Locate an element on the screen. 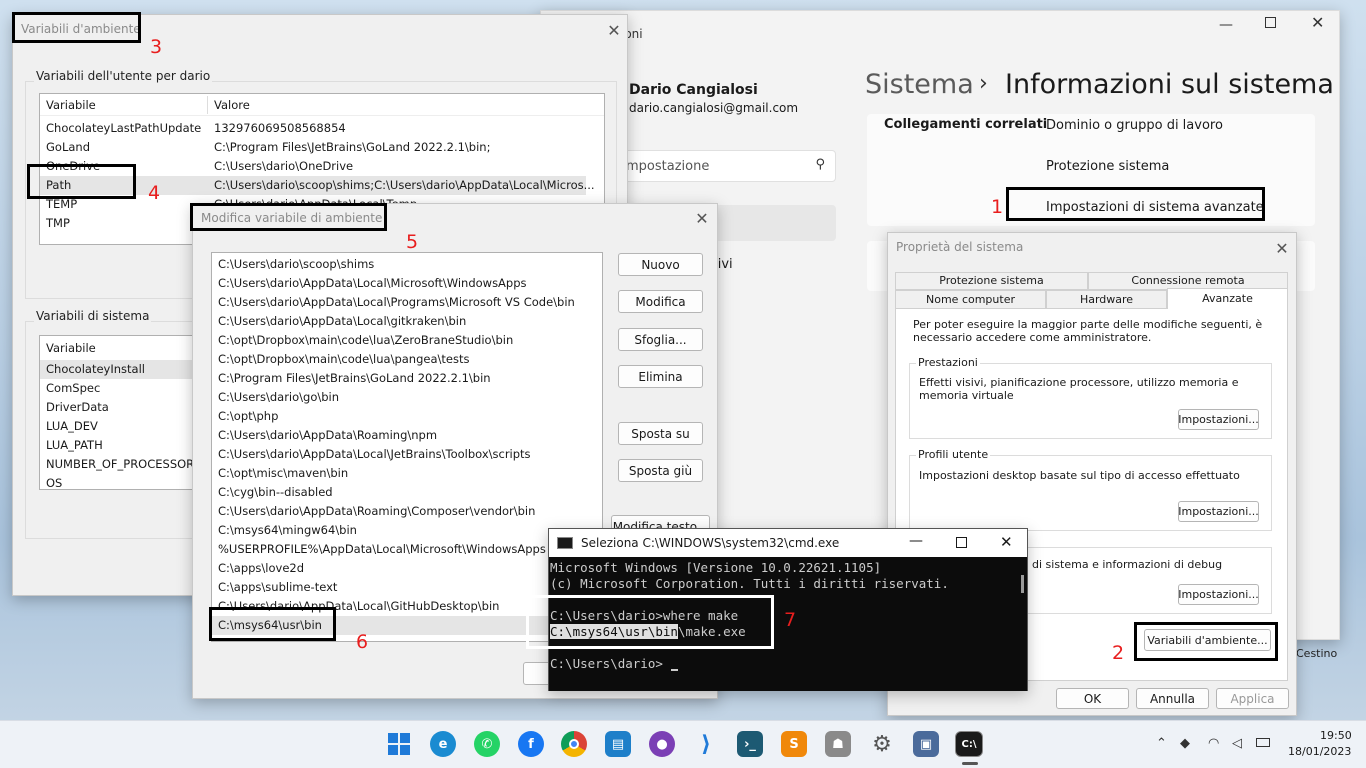 Image resolution: width=1366 pixels, height=768 pixels. cancel-button: Annulla is located at coordinates (1172, 698).